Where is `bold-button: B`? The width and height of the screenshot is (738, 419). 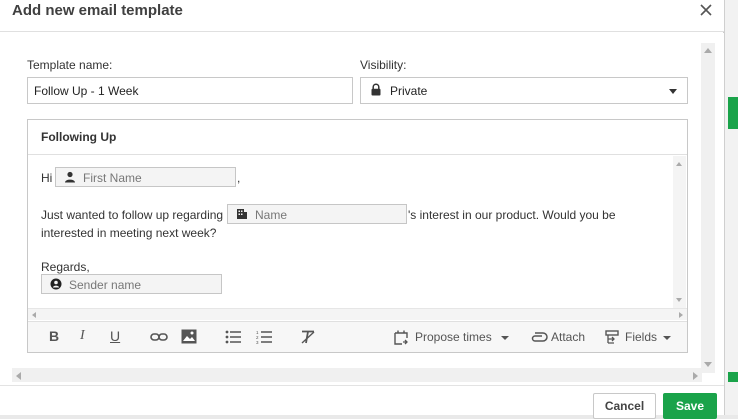 bold-button: B is located at coordinates (54, 337).